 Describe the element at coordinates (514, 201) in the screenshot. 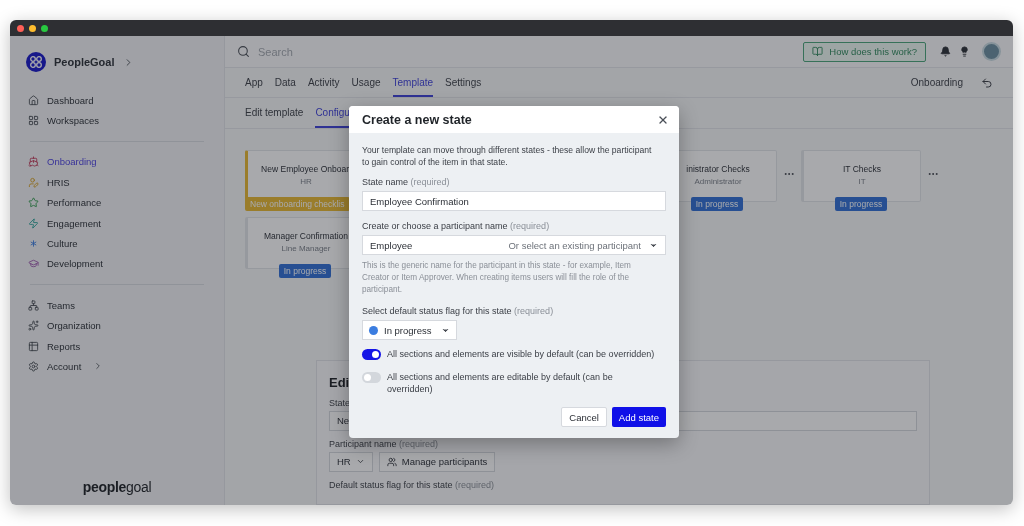

I see `state-name-field: Employee Confirmation` at that location.